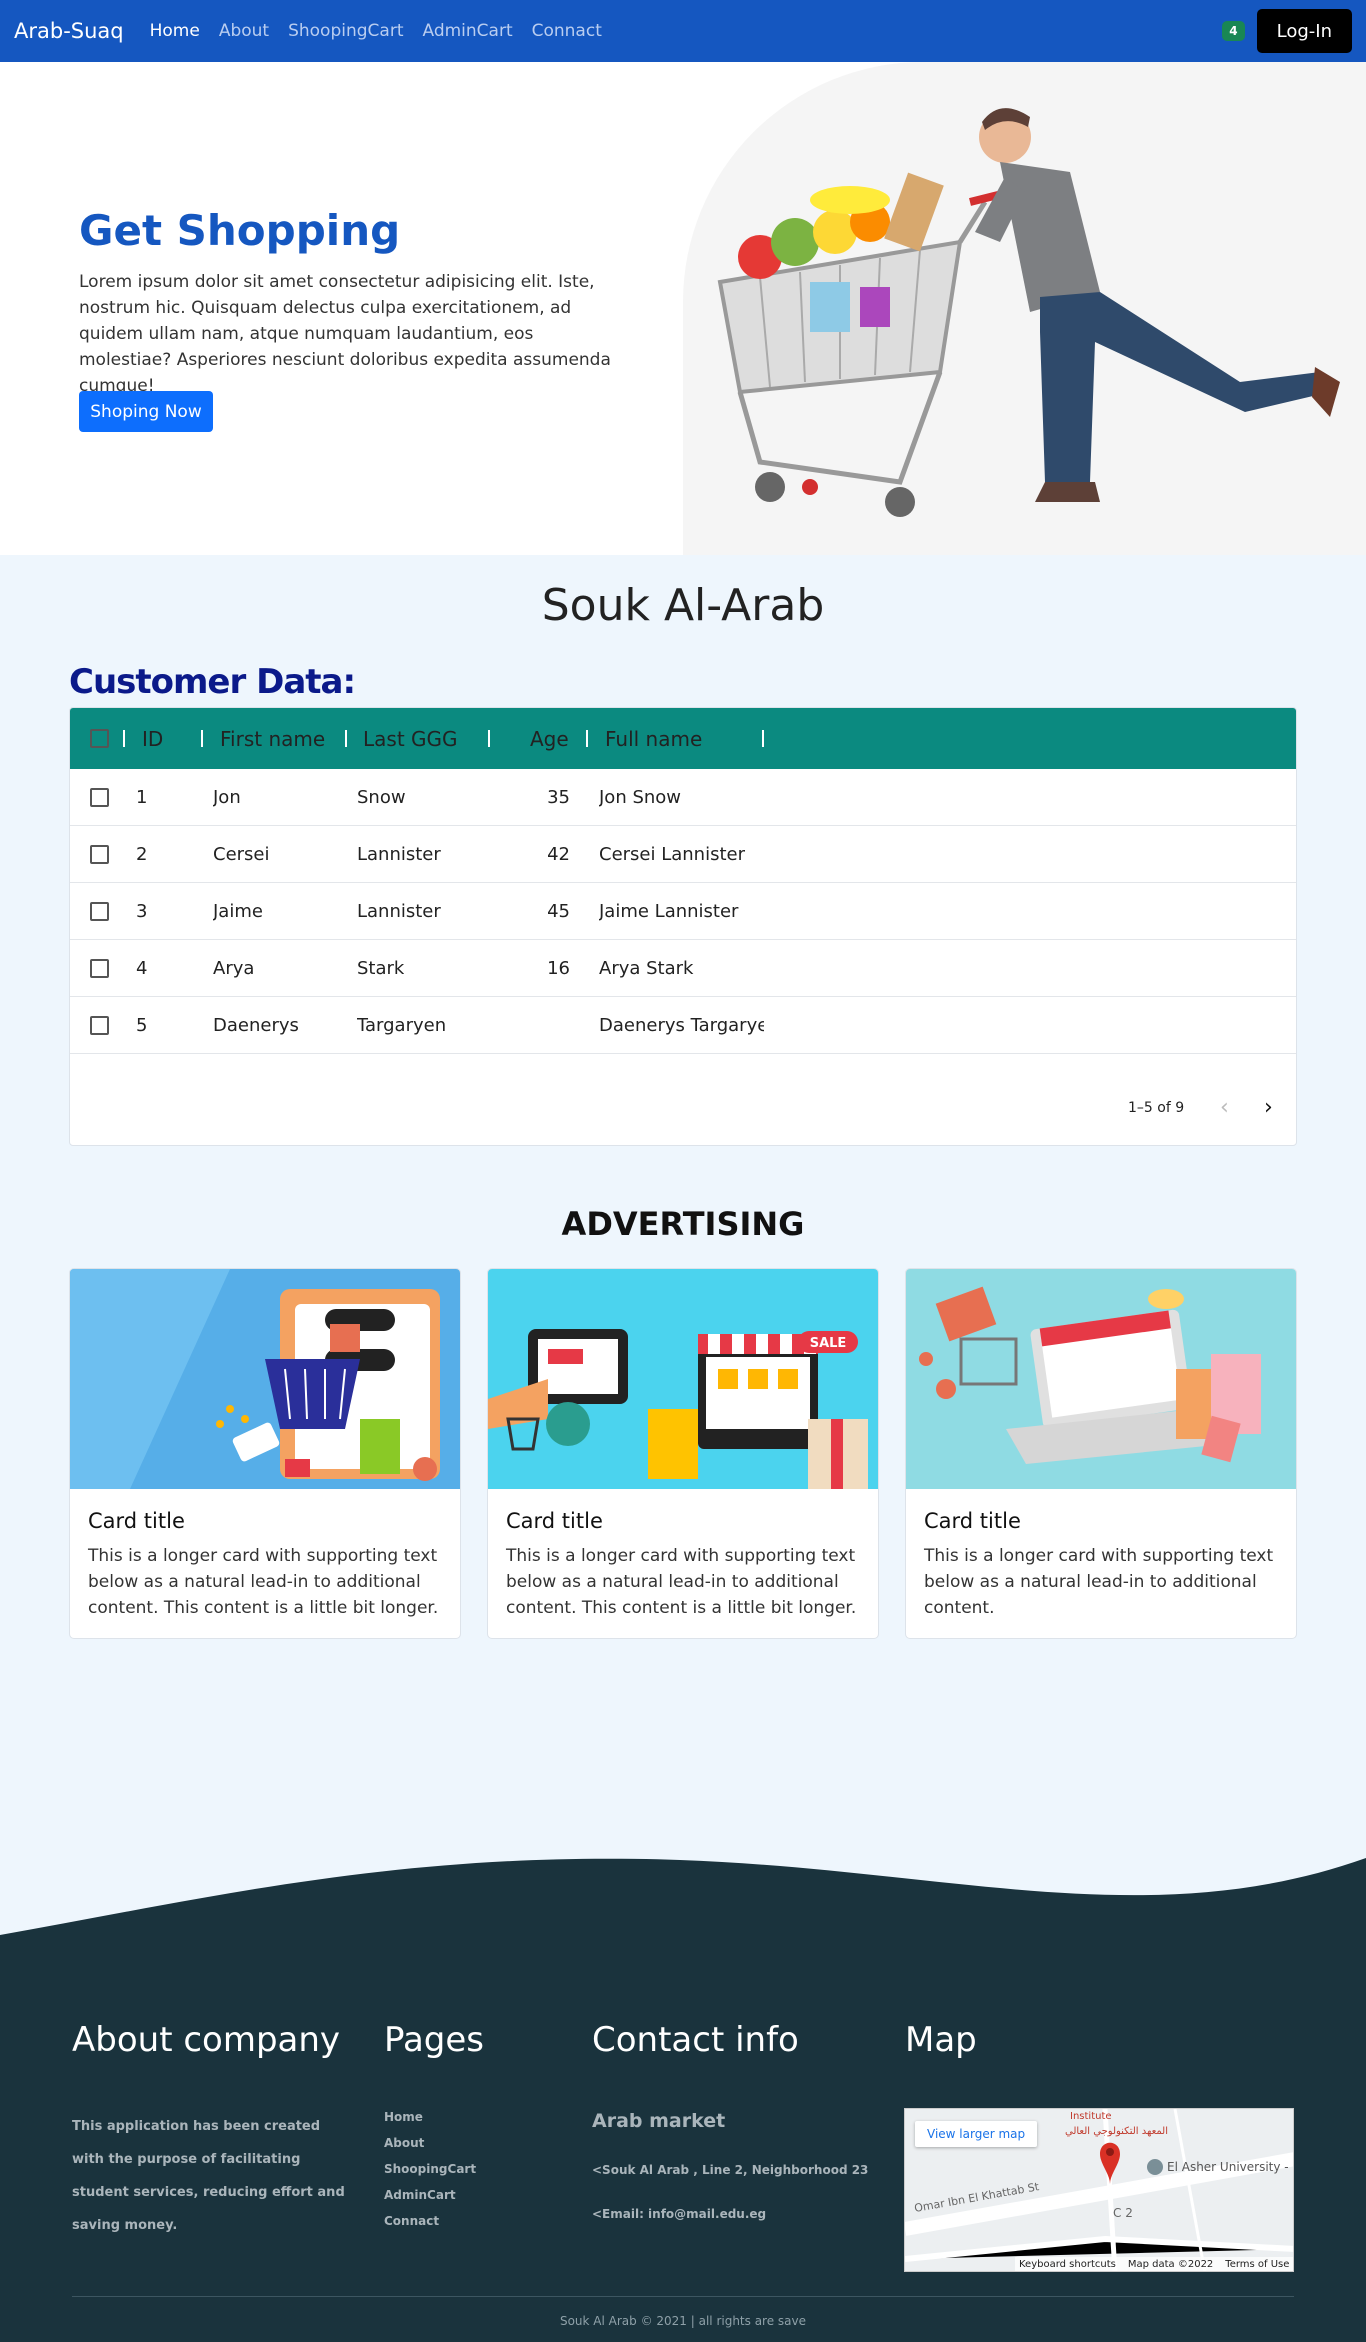 The width and height of the screenshot is (1366, 2342). Describe the element at coordinates (683, 1224) in the screenshot. I see `advertising-title: ADVERTISING` at that location.